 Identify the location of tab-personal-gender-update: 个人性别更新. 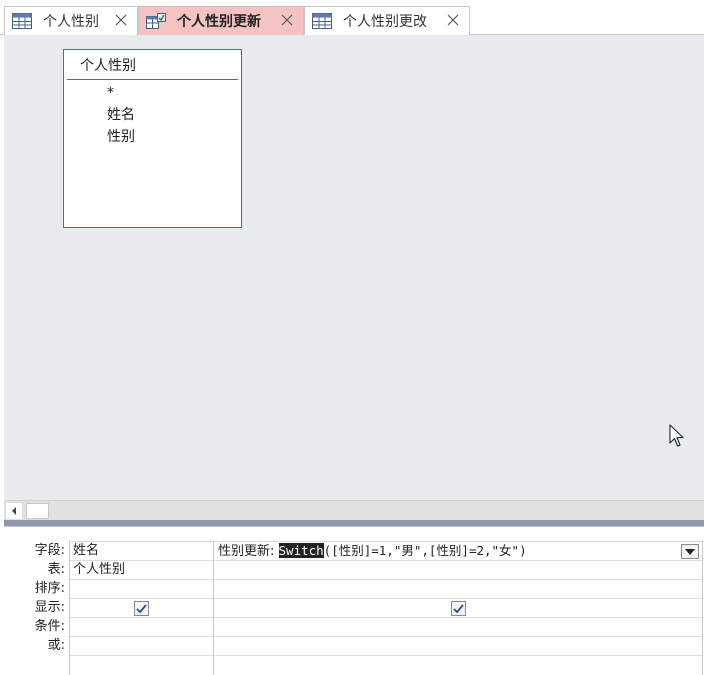
(221, 20).